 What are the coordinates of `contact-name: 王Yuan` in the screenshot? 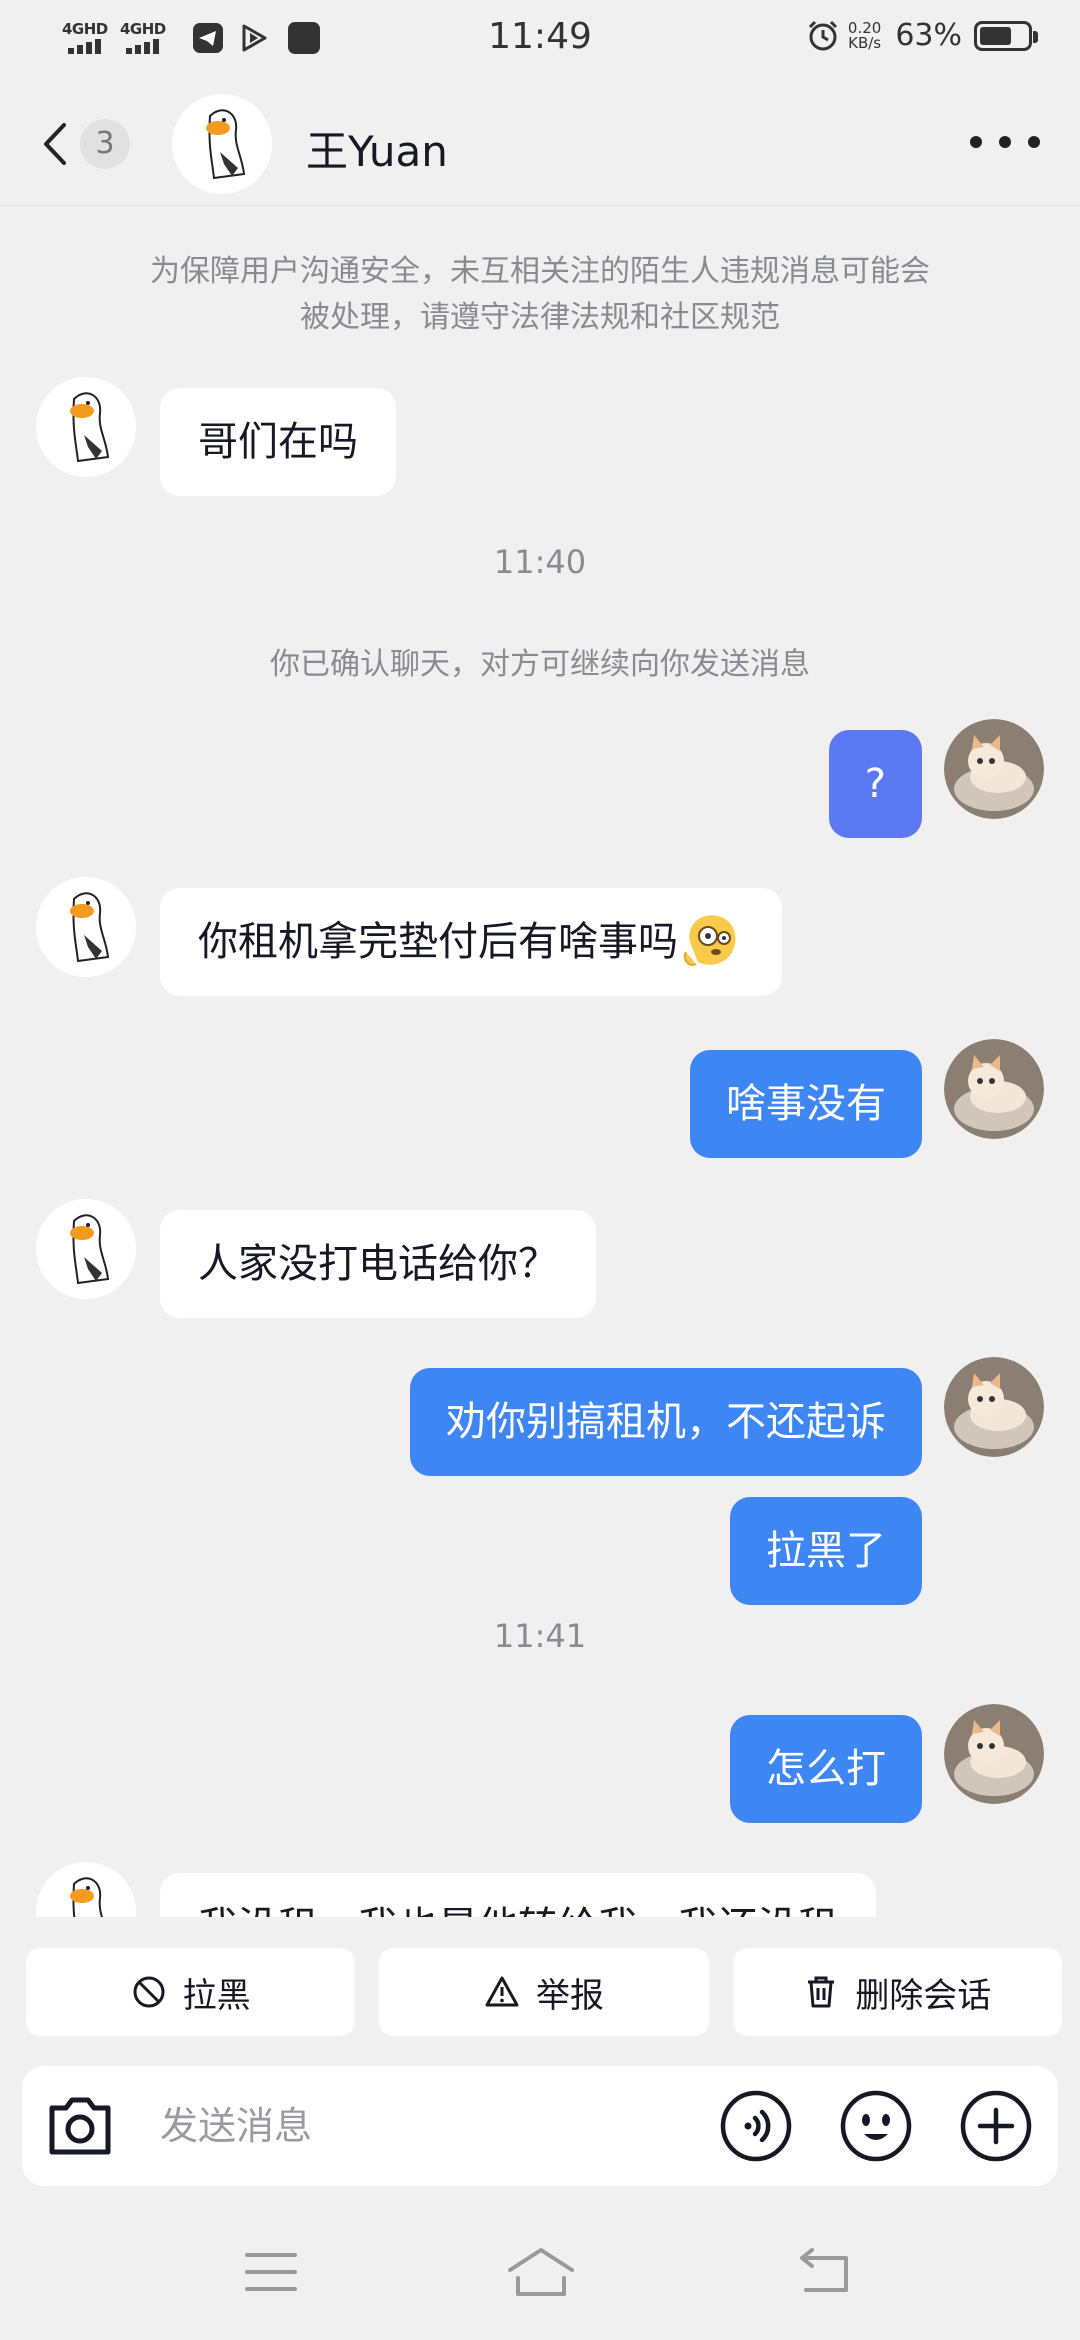 It's located at (377, 148).